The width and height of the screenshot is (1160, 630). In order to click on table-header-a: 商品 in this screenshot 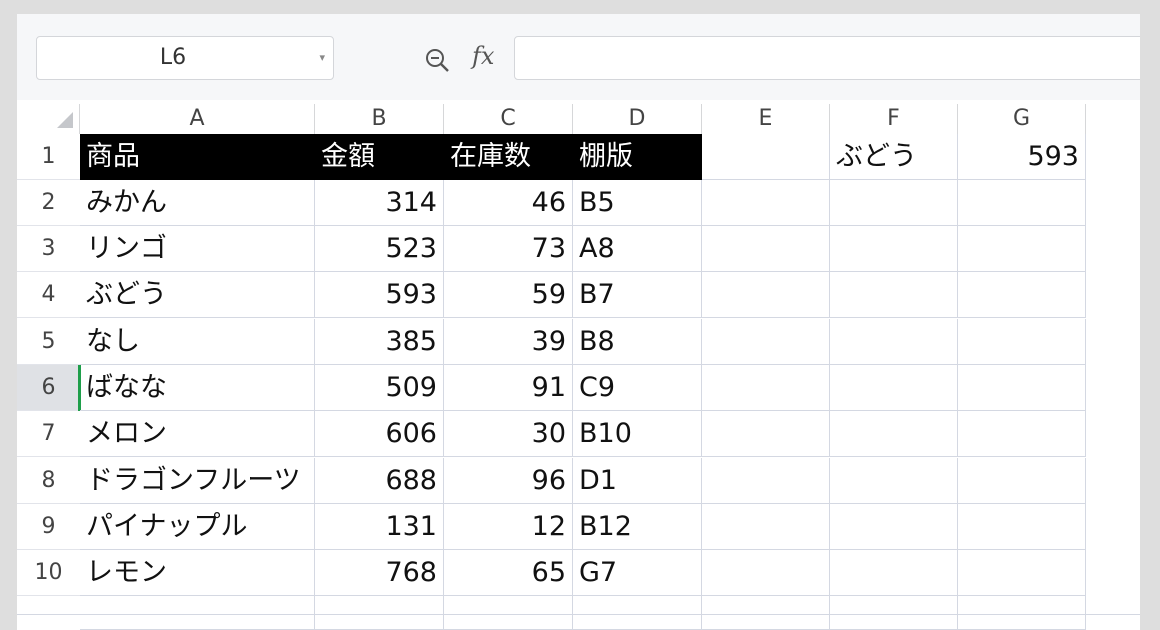, I will do `click(197, 157)`.